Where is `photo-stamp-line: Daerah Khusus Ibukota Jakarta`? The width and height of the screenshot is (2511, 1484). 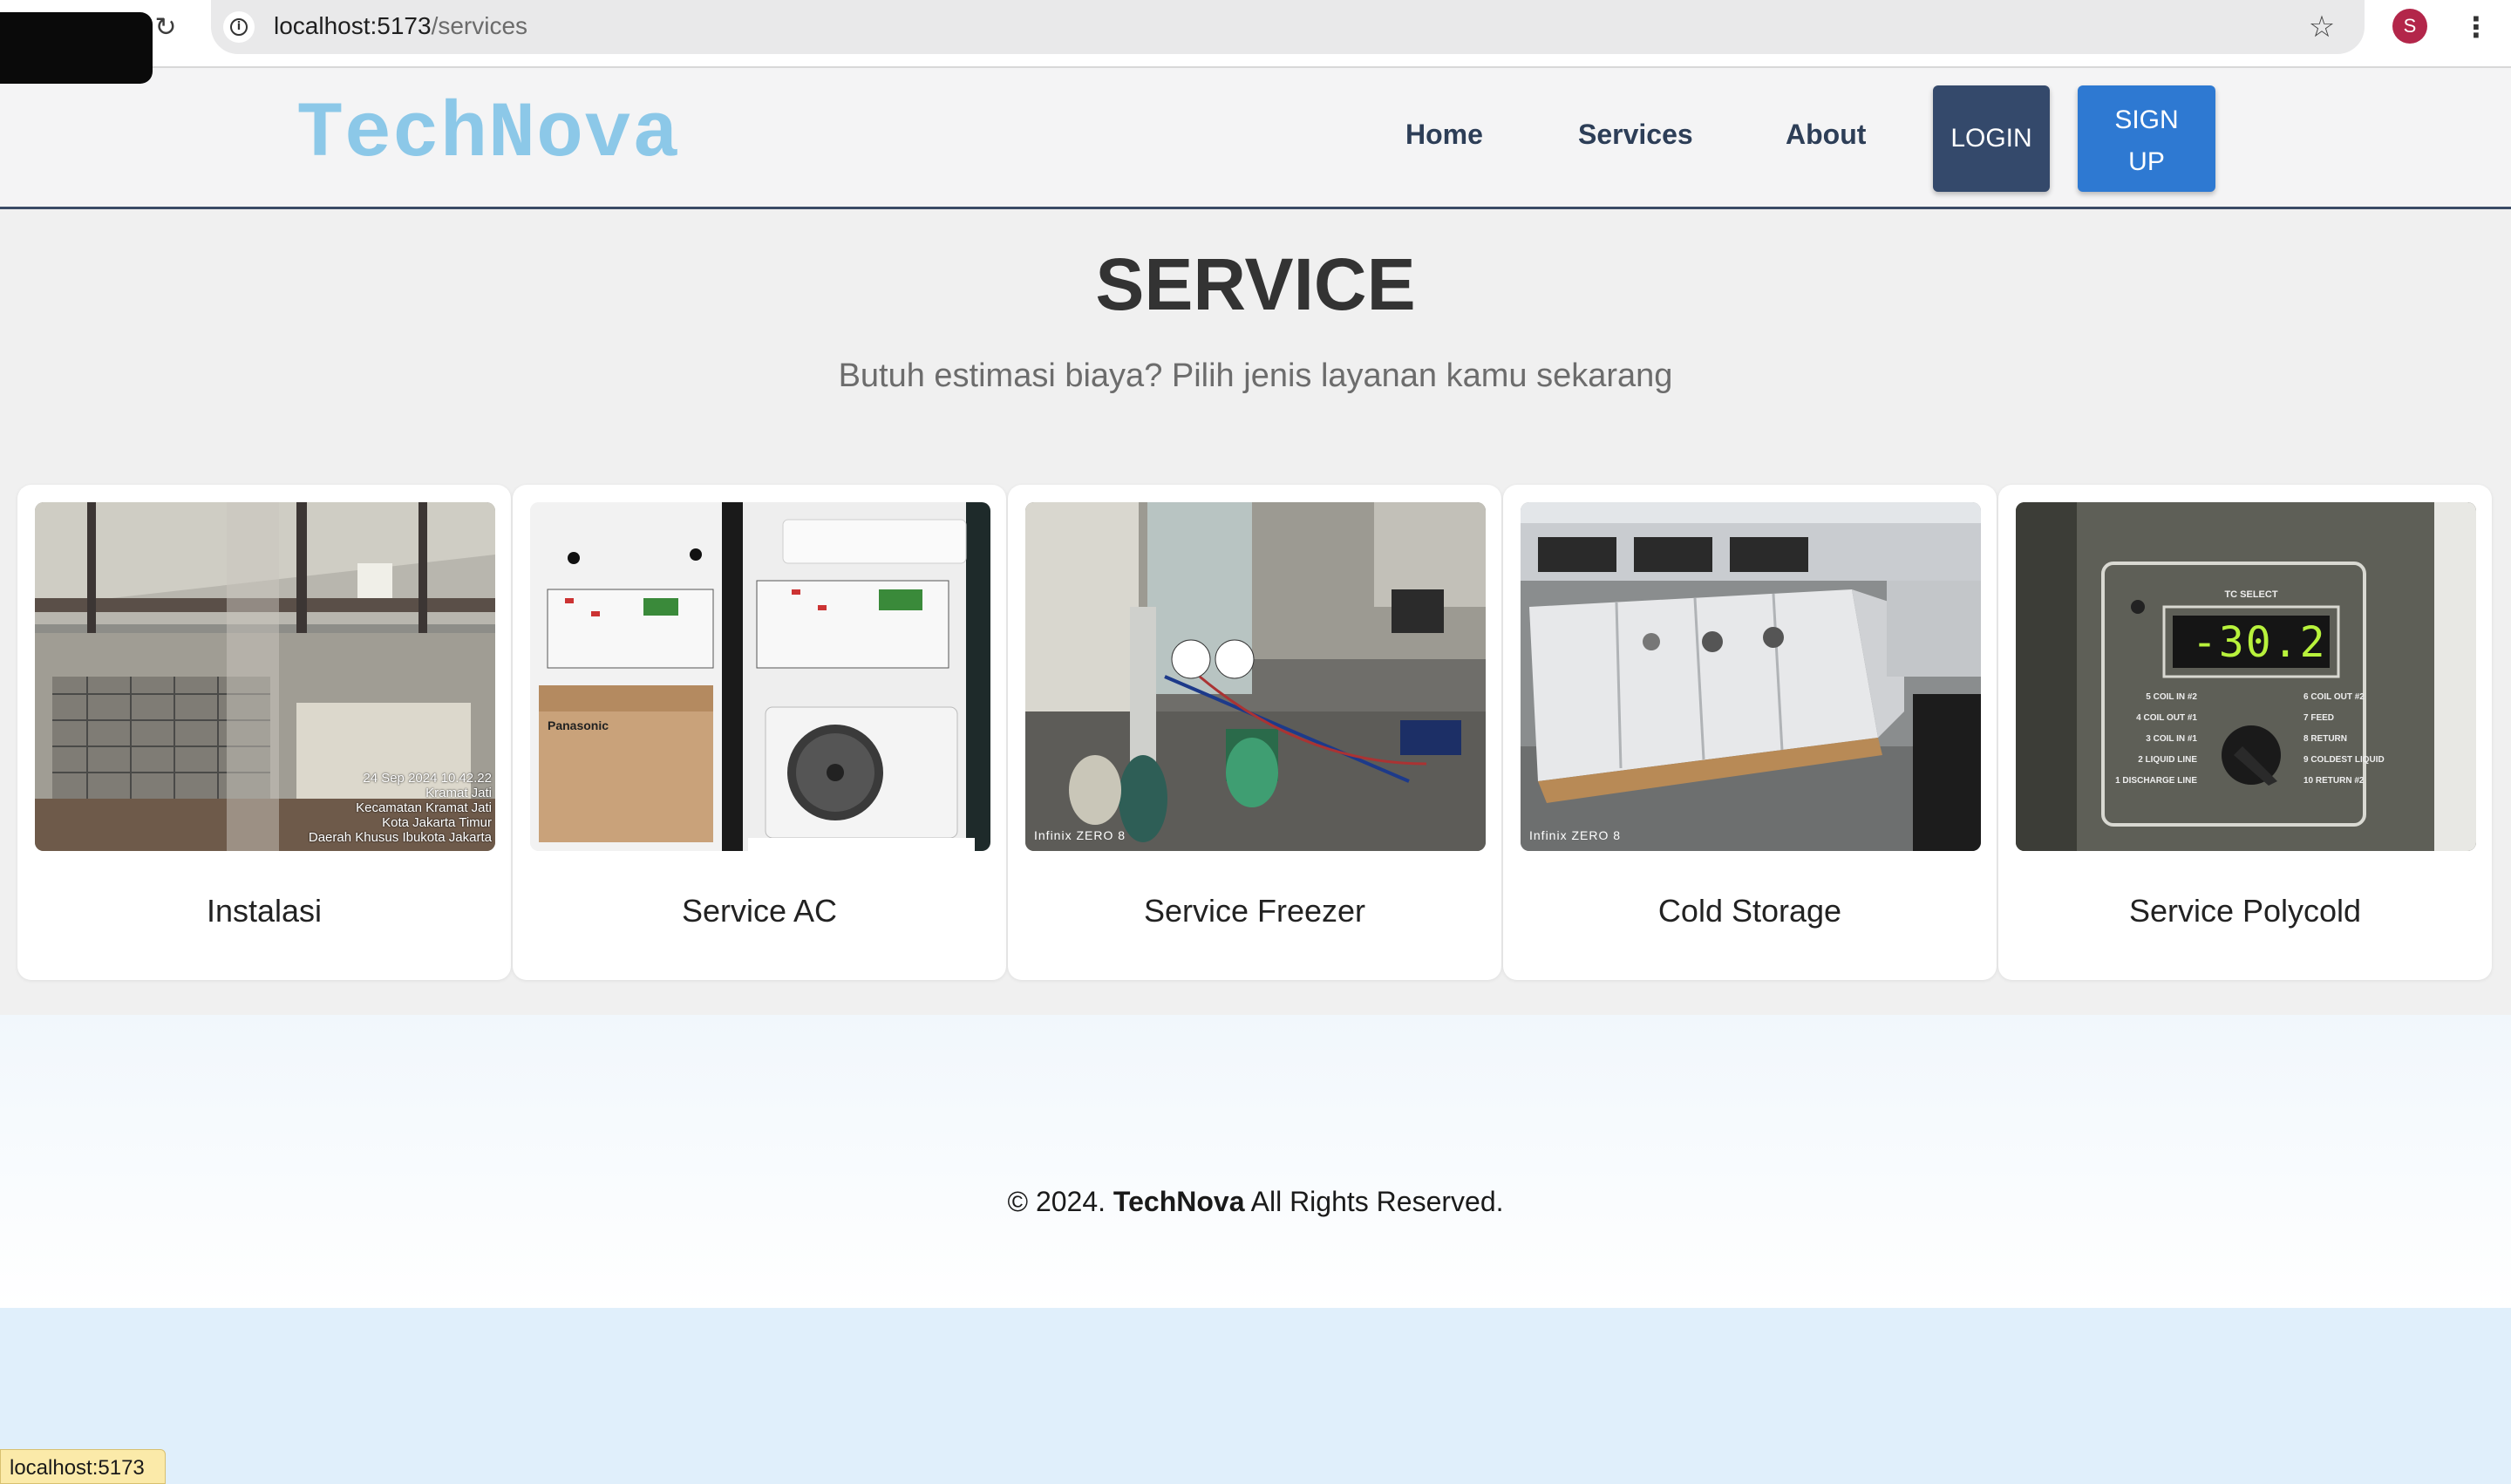 photo-stamp-line: Daerah Khusus Ibukota Jakarta is located at coordinates (400, 837).